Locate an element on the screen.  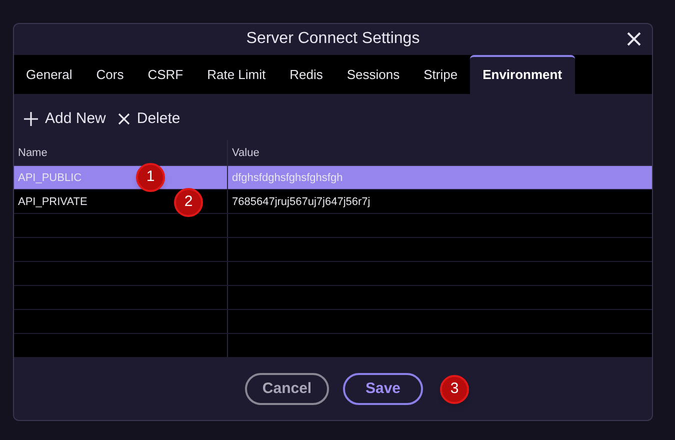
table-cell-text: 7685647jruj567uj7j647j56r7j is located at coordinates (301, 202).